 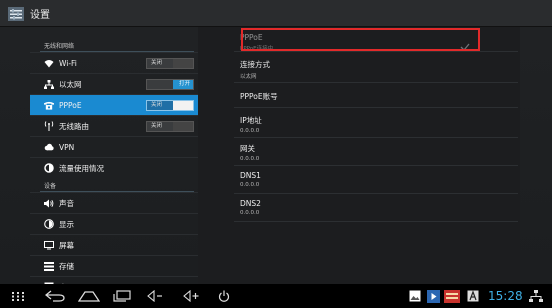 I want to click on display-icon, so click(x=49, y=224).